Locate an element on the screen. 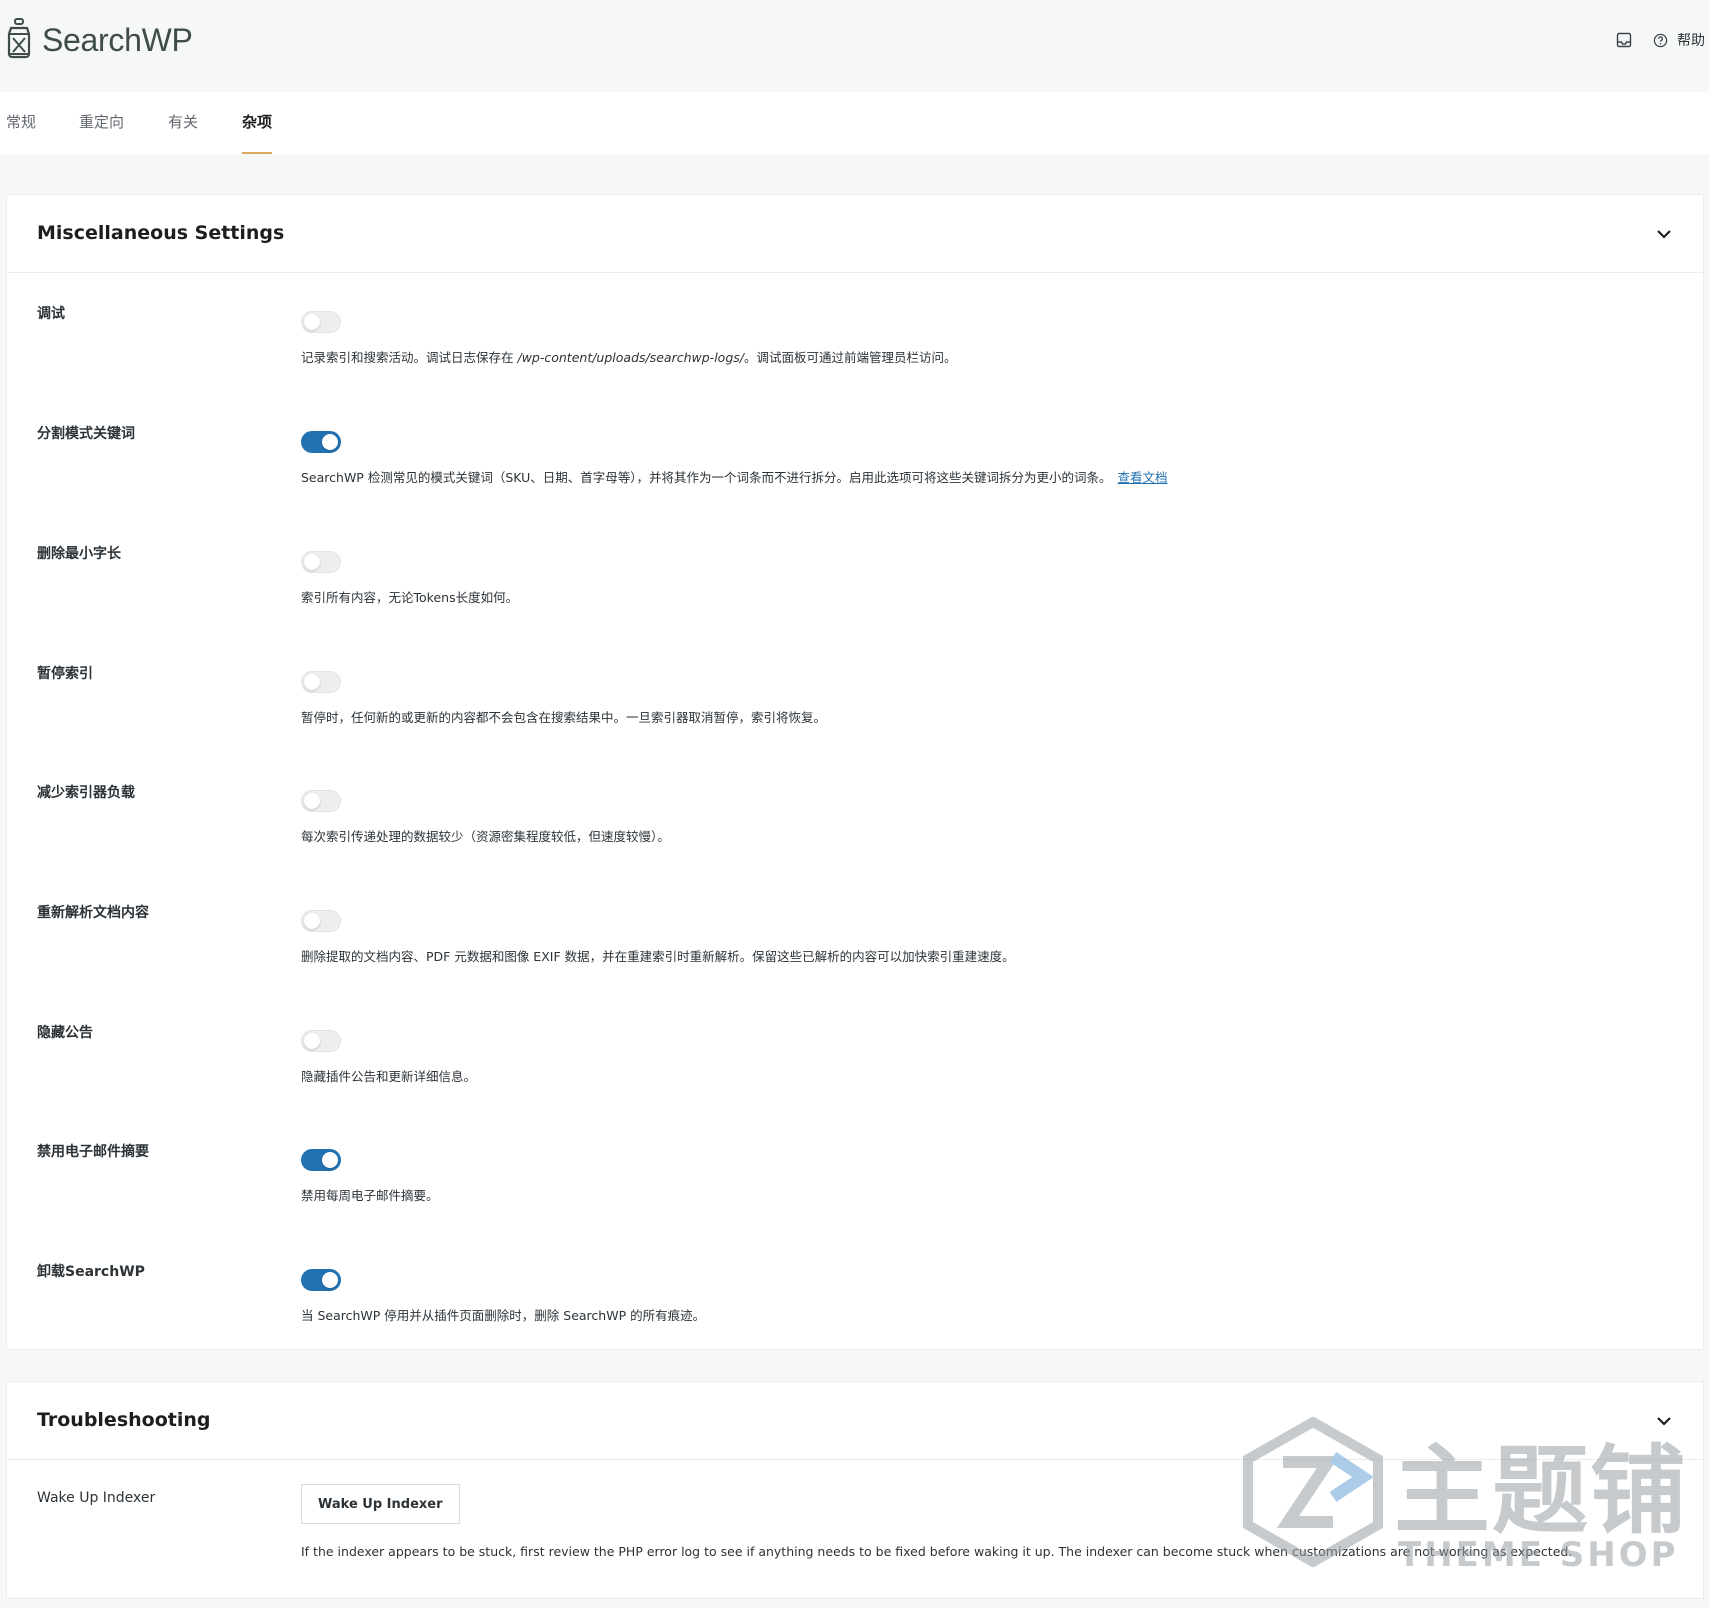 Image resolution: width=1709 pixels, height=1608 pixels. misc-settings-title: Miscellaneous Settings is located at coordinates (161, 233).